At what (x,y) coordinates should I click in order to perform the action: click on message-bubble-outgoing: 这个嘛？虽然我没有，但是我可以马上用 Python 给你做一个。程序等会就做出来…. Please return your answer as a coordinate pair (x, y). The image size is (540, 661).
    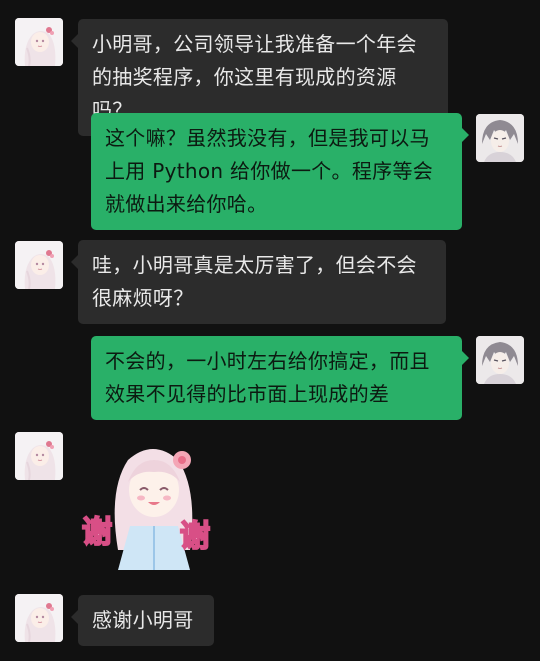
    Looking at the image, I should click on (280, 171).